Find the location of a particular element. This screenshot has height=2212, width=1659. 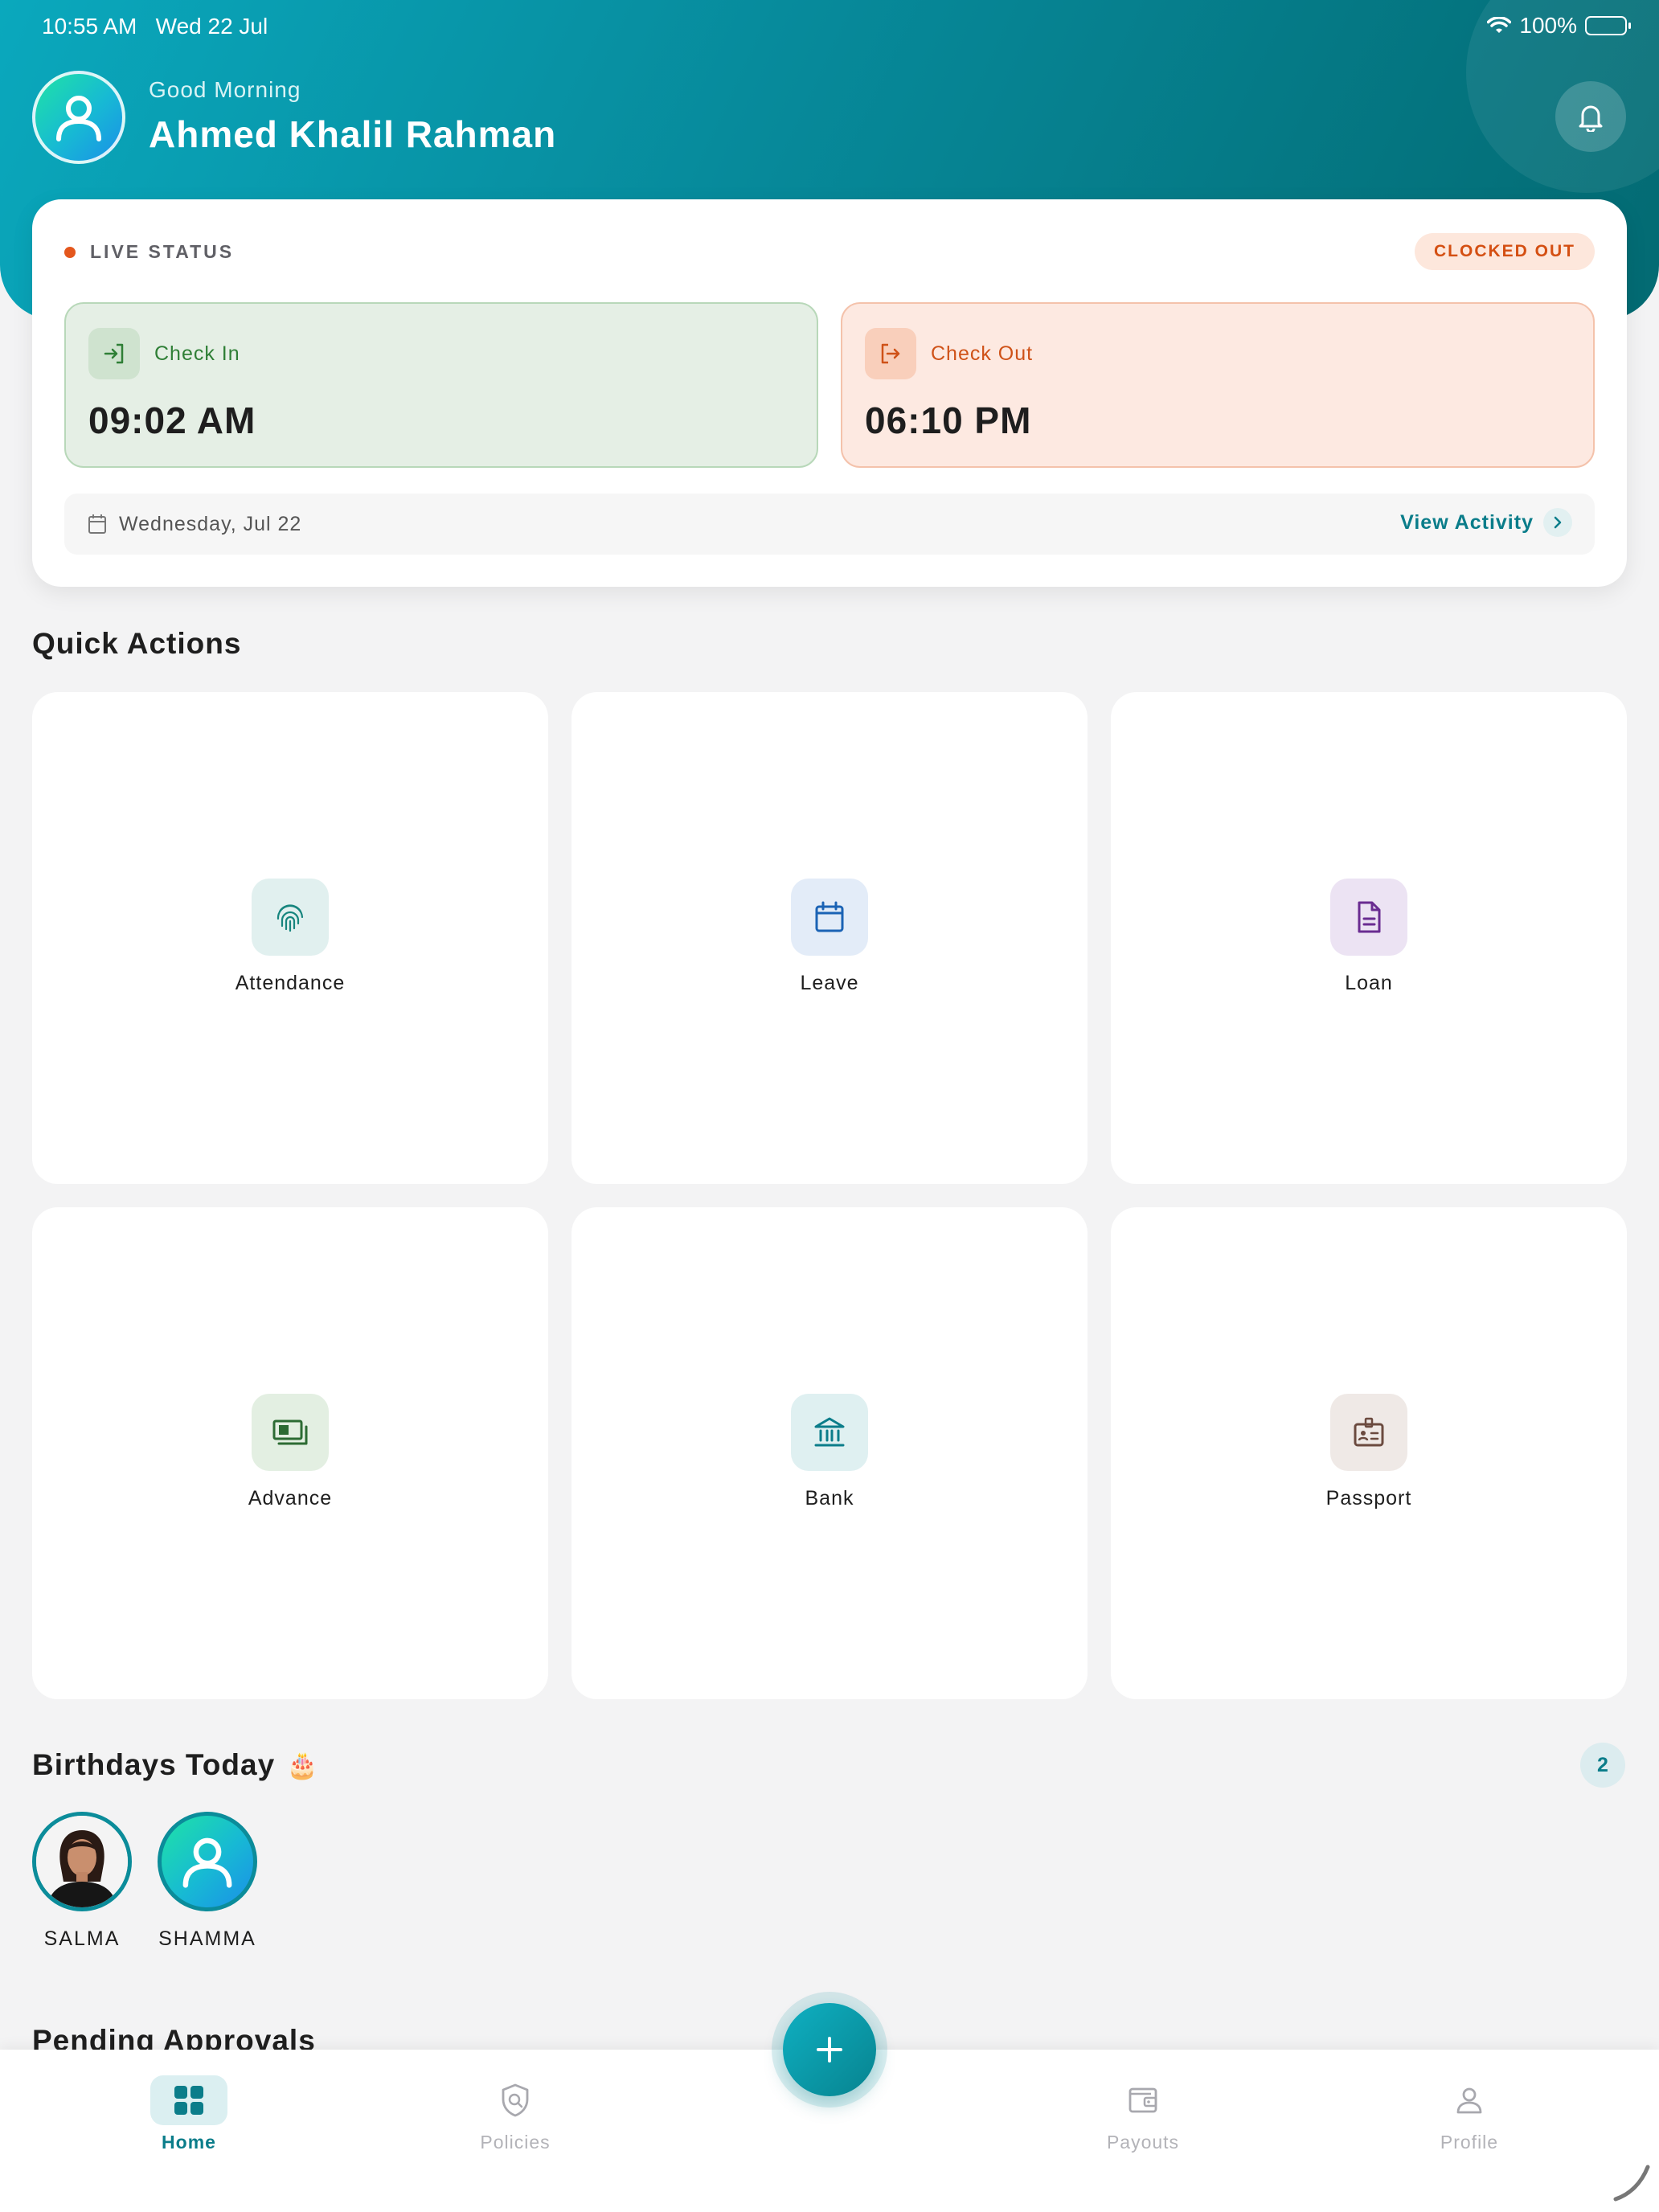

person-photo-icon is located at coordinates (82, 1861).